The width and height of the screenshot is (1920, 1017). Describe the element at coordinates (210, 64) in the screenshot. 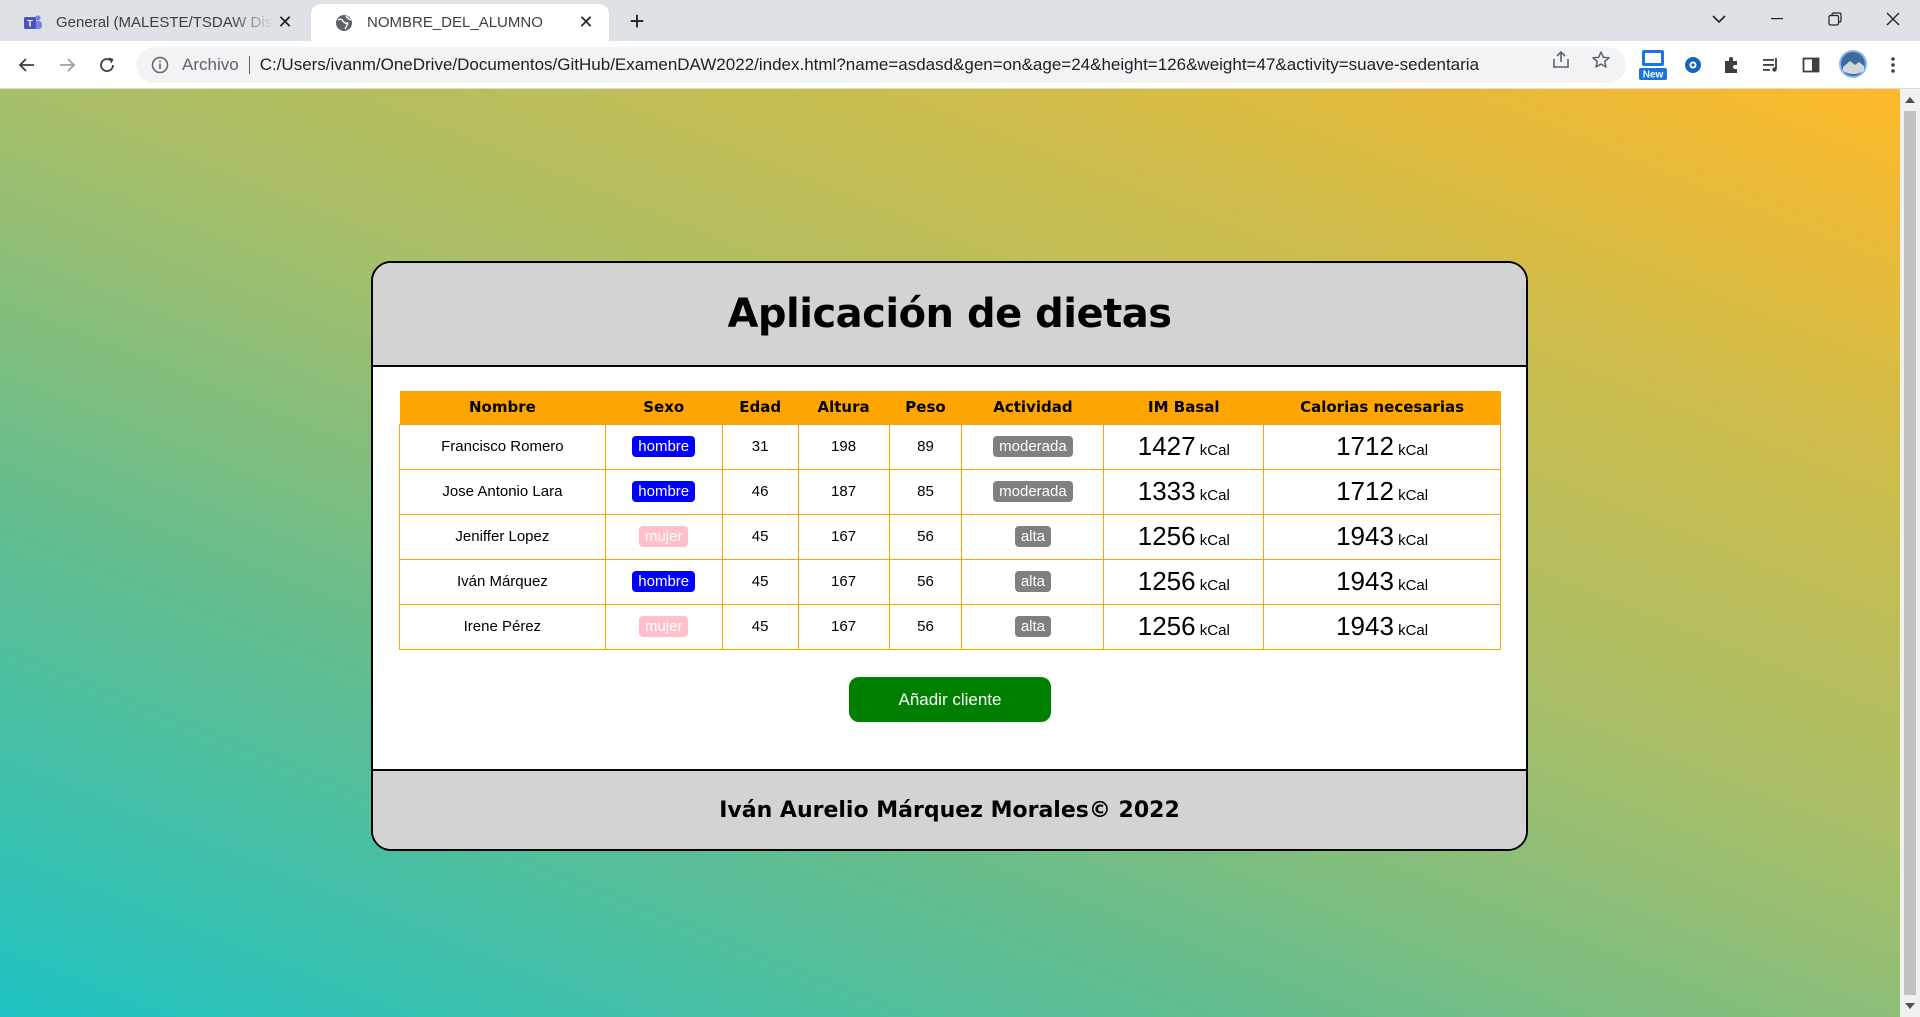

I see `scheme-label: Archivo` at that location.